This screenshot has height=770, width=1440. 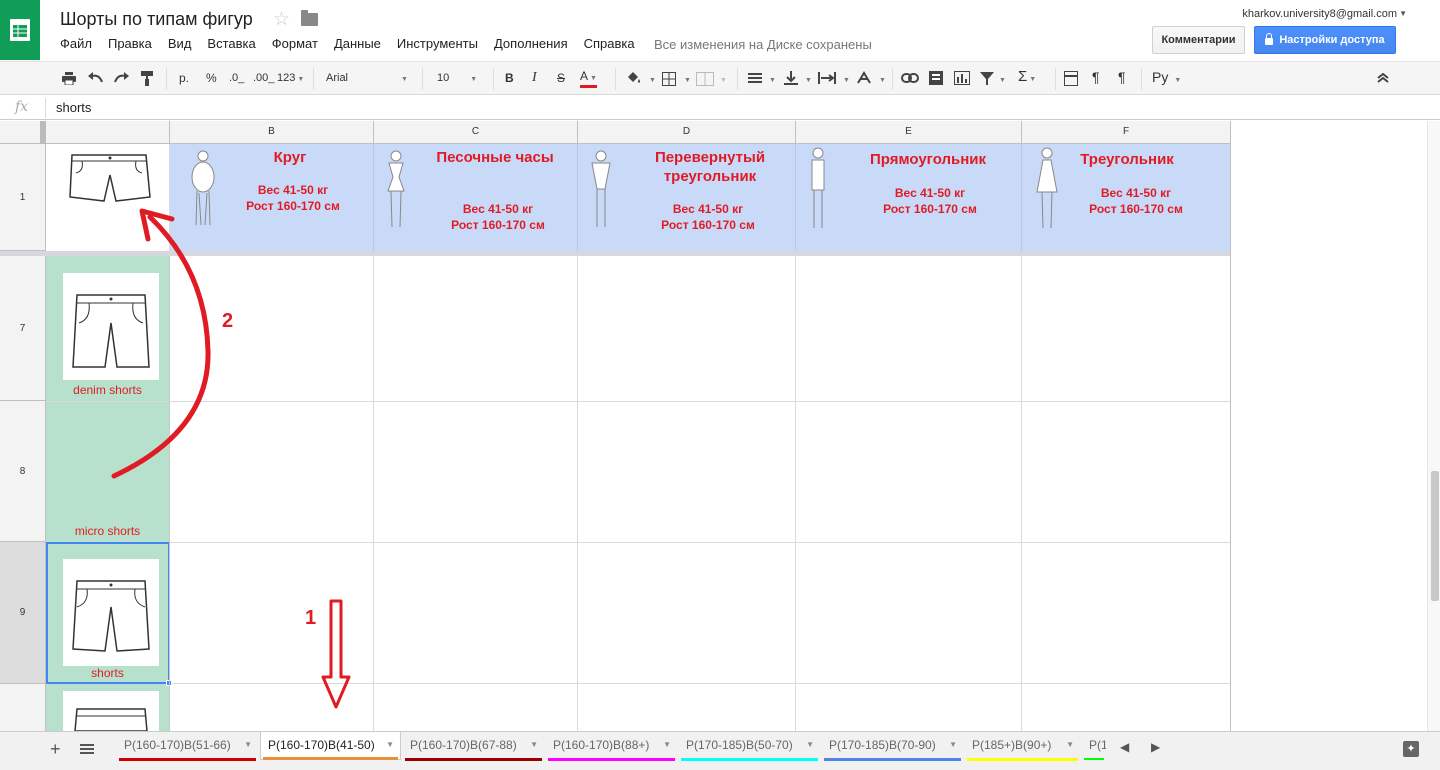 I want to click on row-header-8: 8, so click(x=23, y=471).